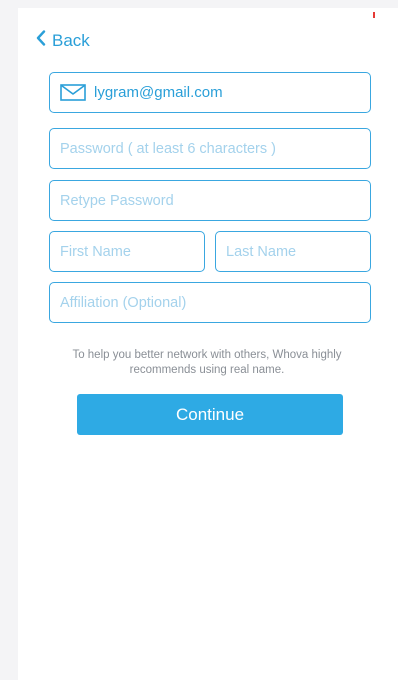 This screenshot has width=398, height=680. I want to click on last-name-field, so click(293, 251).